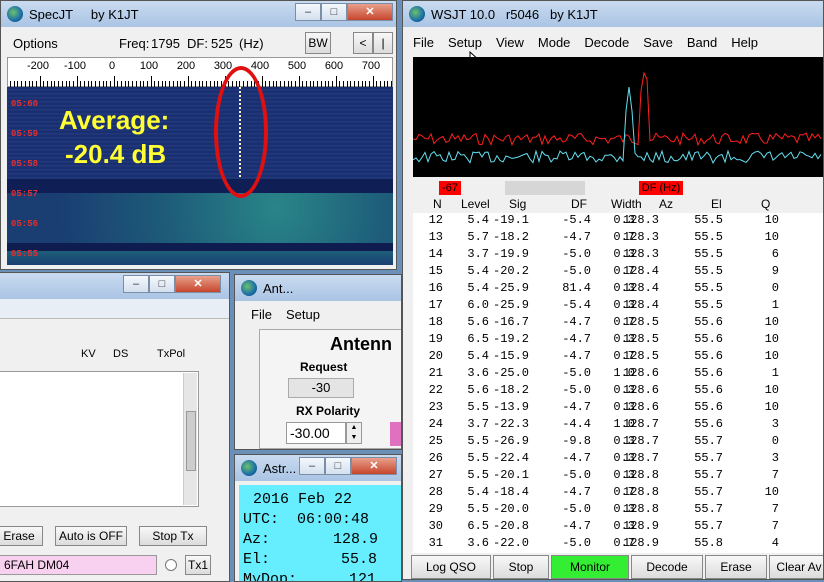  I want to click on table-cell: 55.7, so click(708, 492).